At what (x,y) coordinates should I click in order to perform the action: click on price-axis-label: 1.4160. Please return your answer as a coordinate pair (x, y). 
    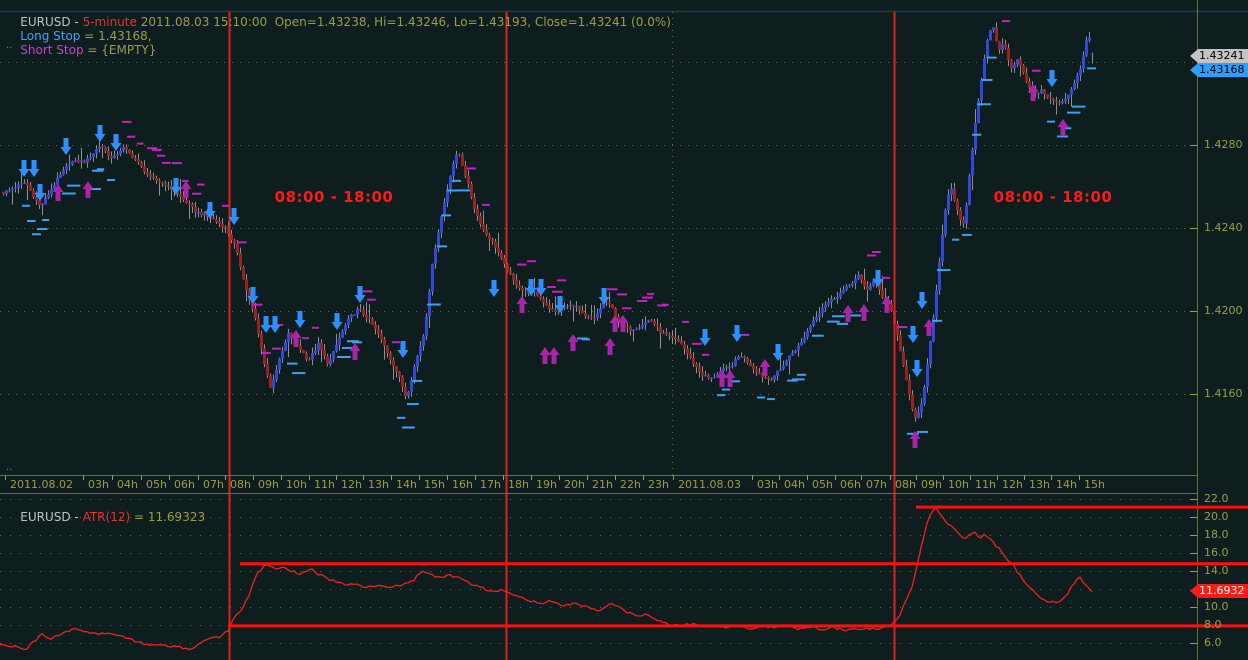
    Looking at the image, I should click on (1223, 393).